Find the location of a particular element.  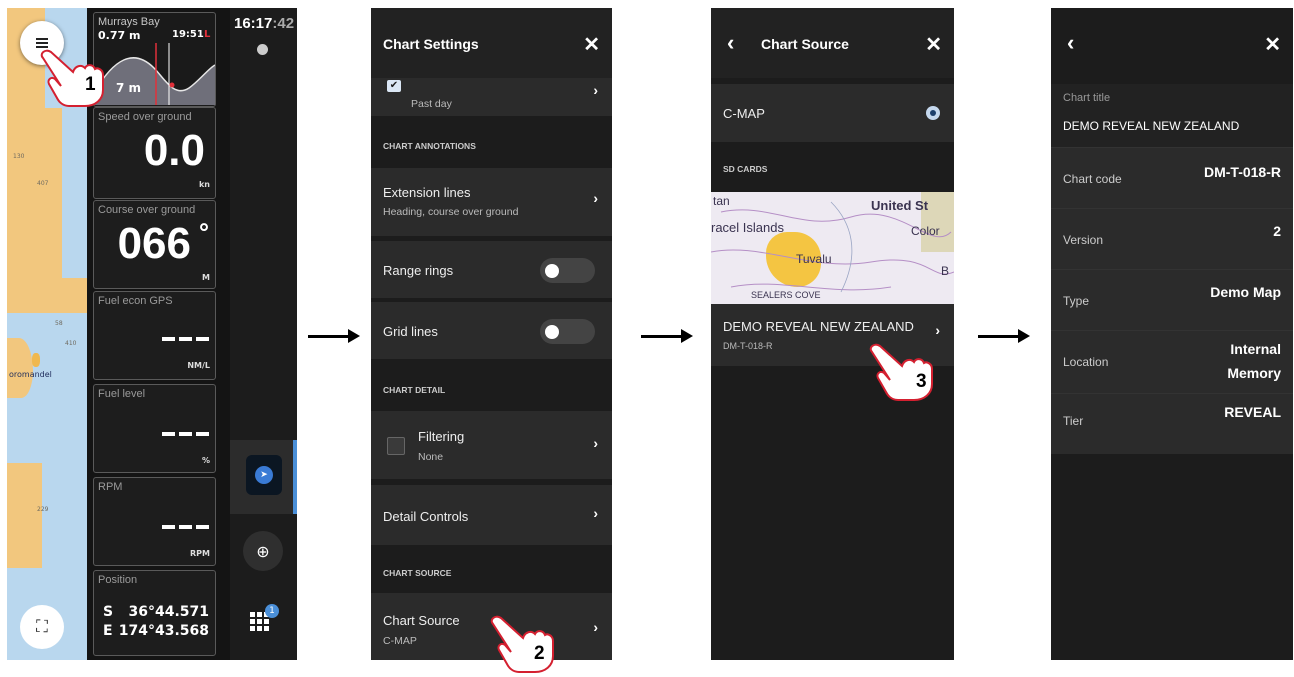

info-row-chart-code: Chart code DM-T-018-R is located at coordinates (1172, 177).